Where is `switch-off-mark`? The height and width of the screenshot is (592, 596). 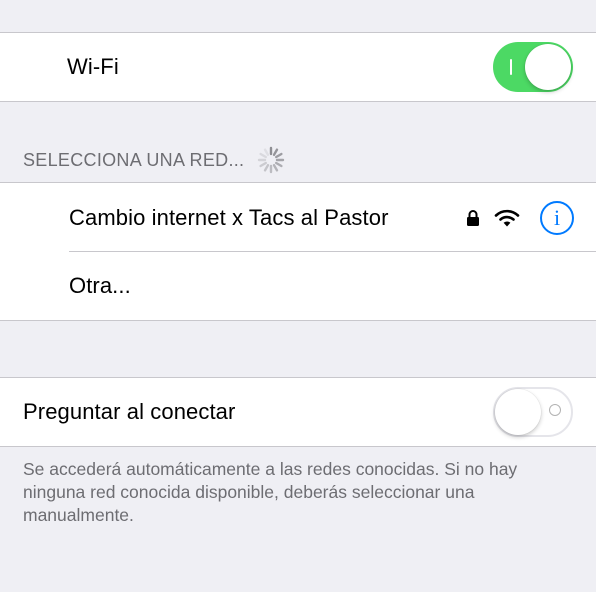
switch-off-mark is located at coordinates (555, 410).